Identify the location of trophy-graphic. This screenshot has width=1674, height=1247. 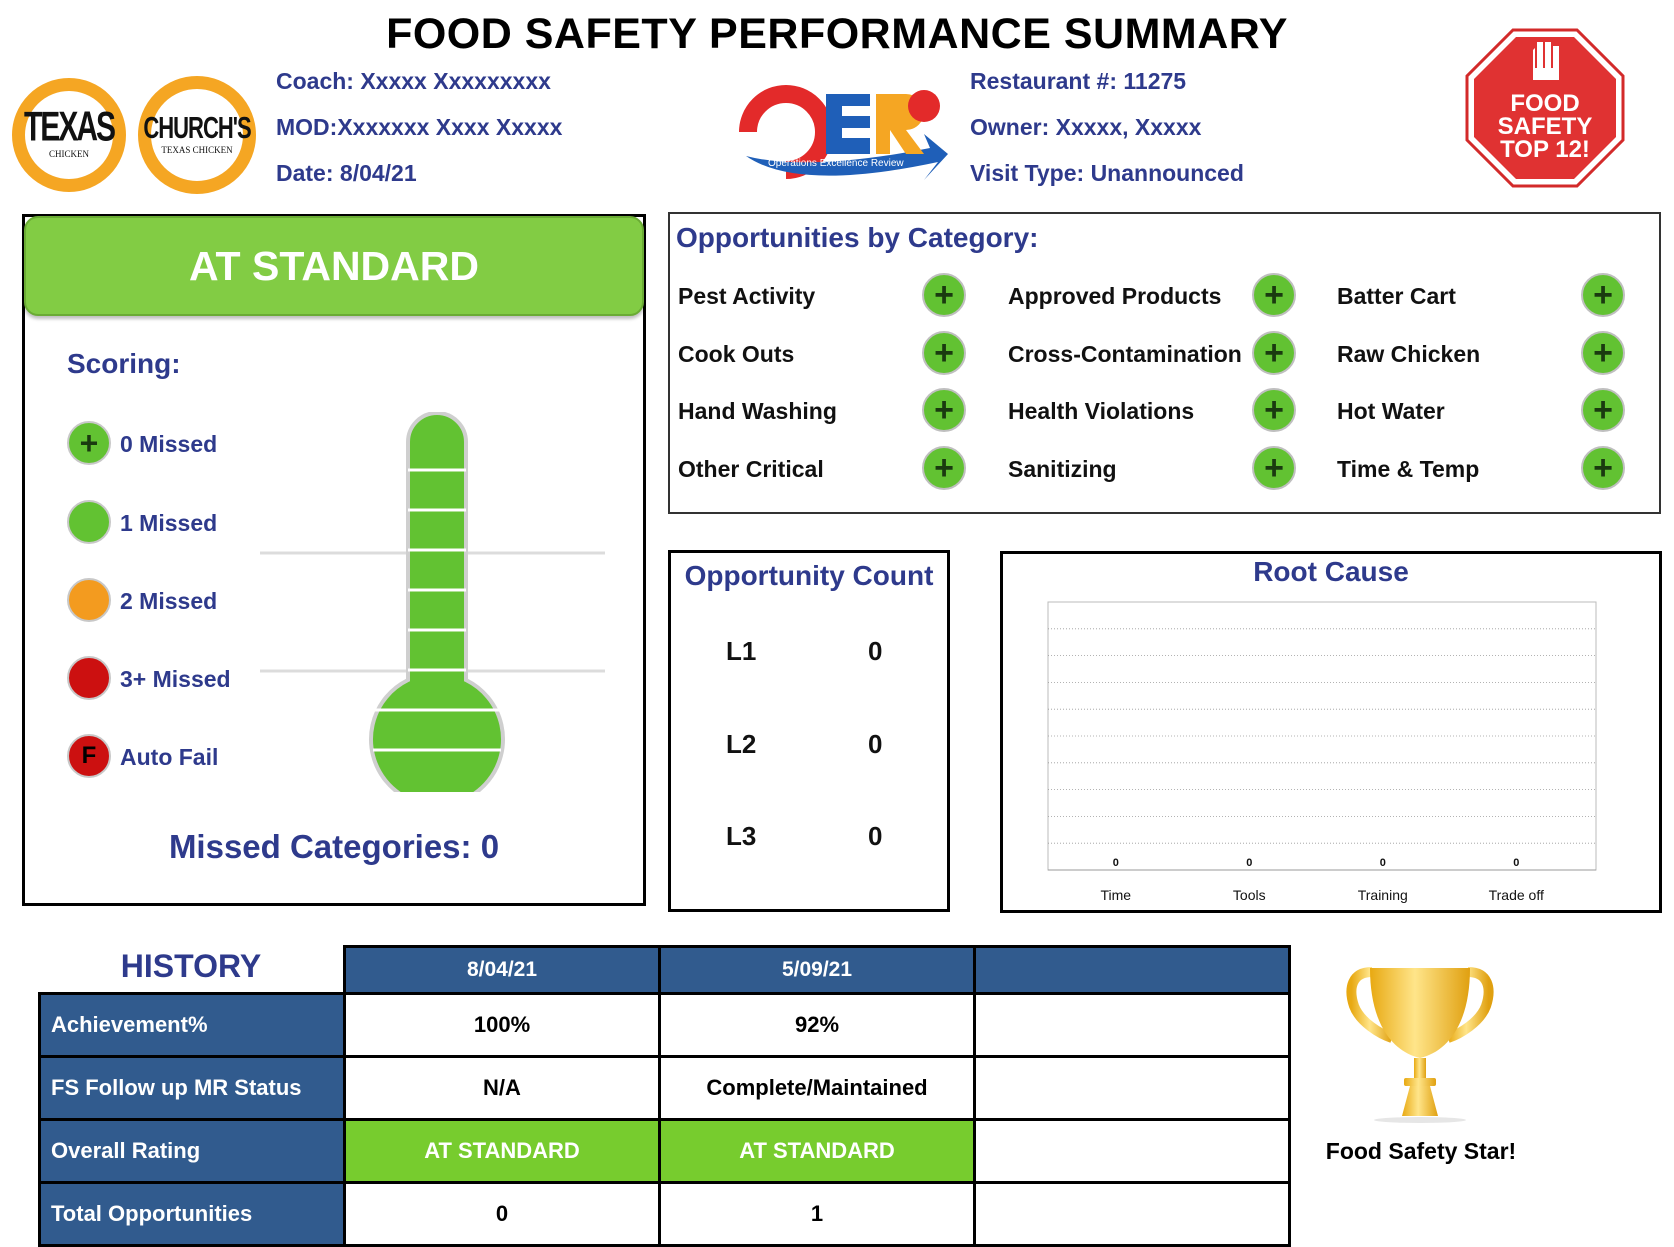
(1420, 1045).